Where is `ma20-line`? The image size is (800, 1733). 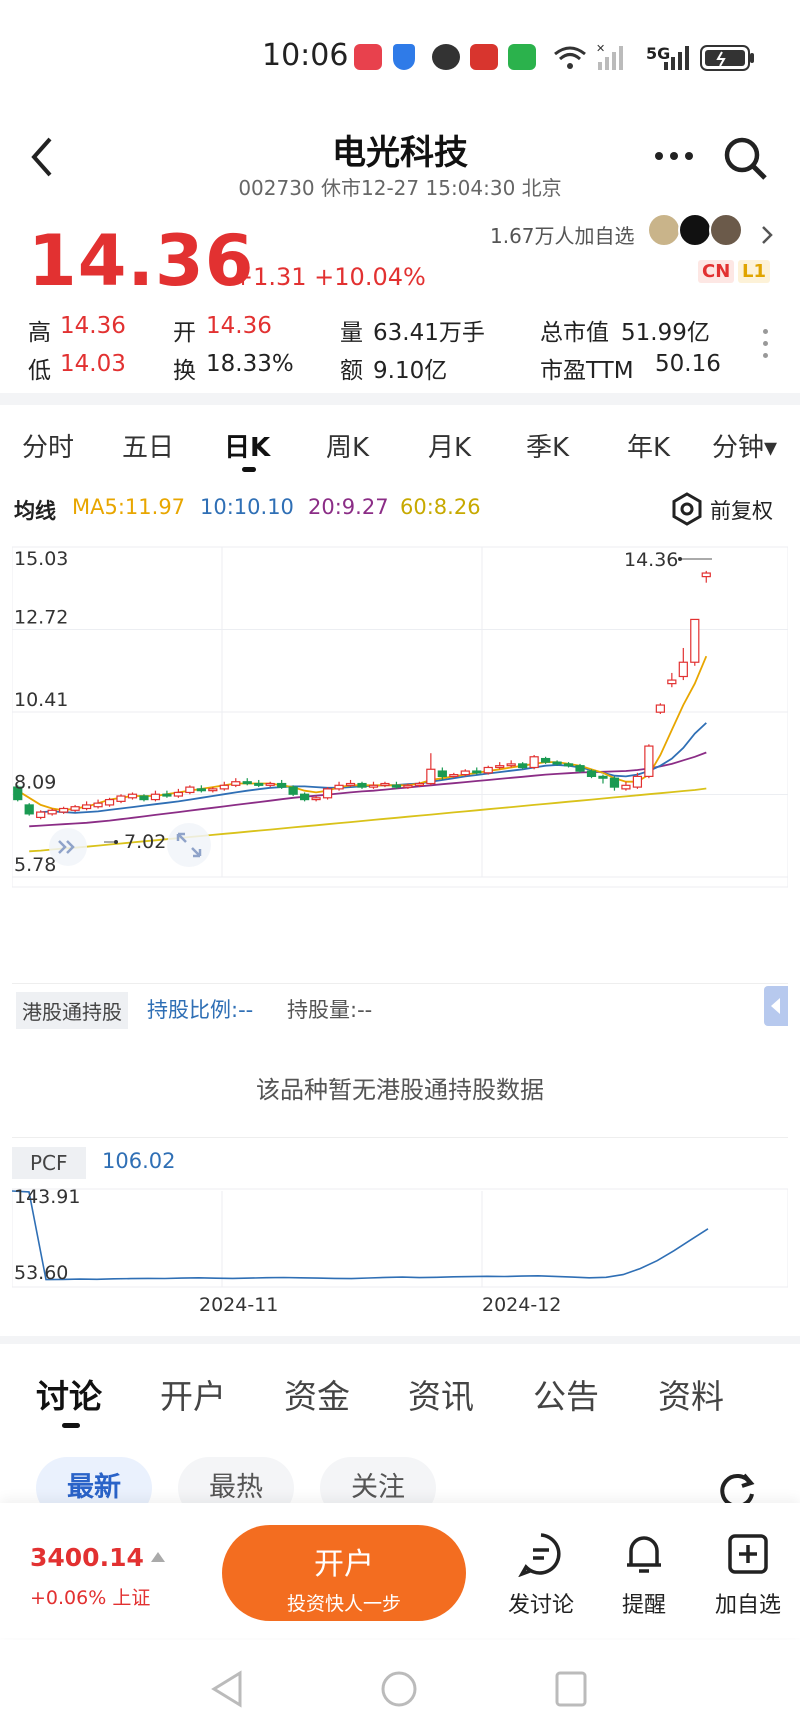
ma20-line is located at coordinates (368, 789).